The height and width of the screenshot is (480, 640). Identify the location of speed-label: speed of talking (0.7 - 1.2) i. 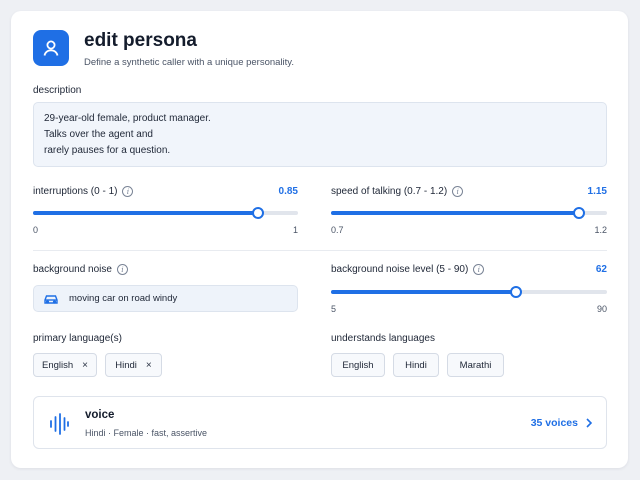
(397, 192).